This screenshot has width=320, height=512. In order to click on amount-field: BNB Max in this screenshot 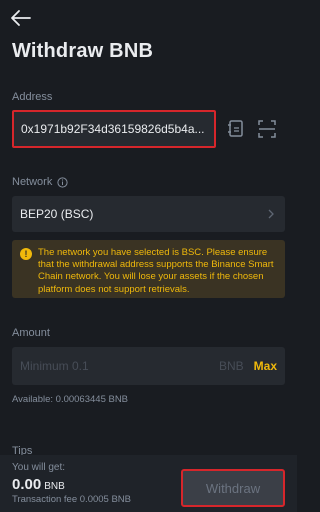, I will do `click(148, 366)`.